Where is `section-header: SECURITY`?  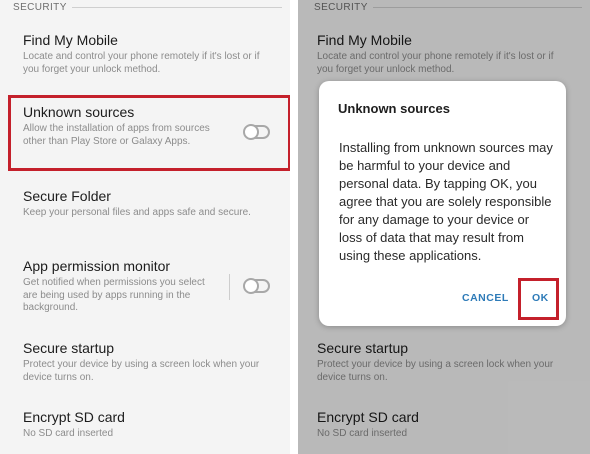
section-header: SECURITY is located at coordinates (147, 7).